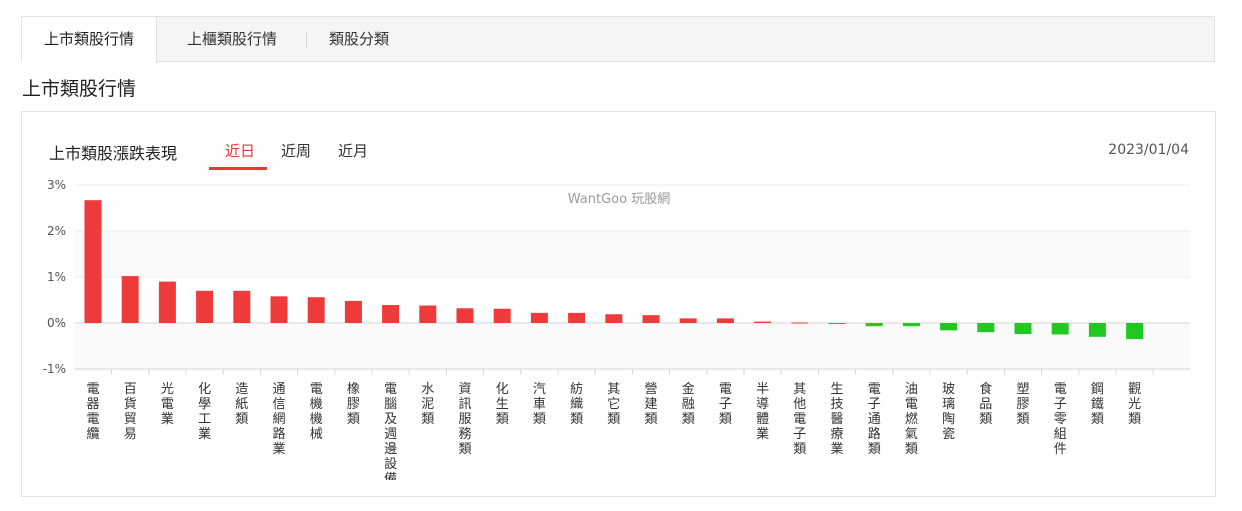  What do you see at coordinates (762, 412) in the screenshot?
I see `x-tick-label: 半導體業` at bounding box center [762, 412].